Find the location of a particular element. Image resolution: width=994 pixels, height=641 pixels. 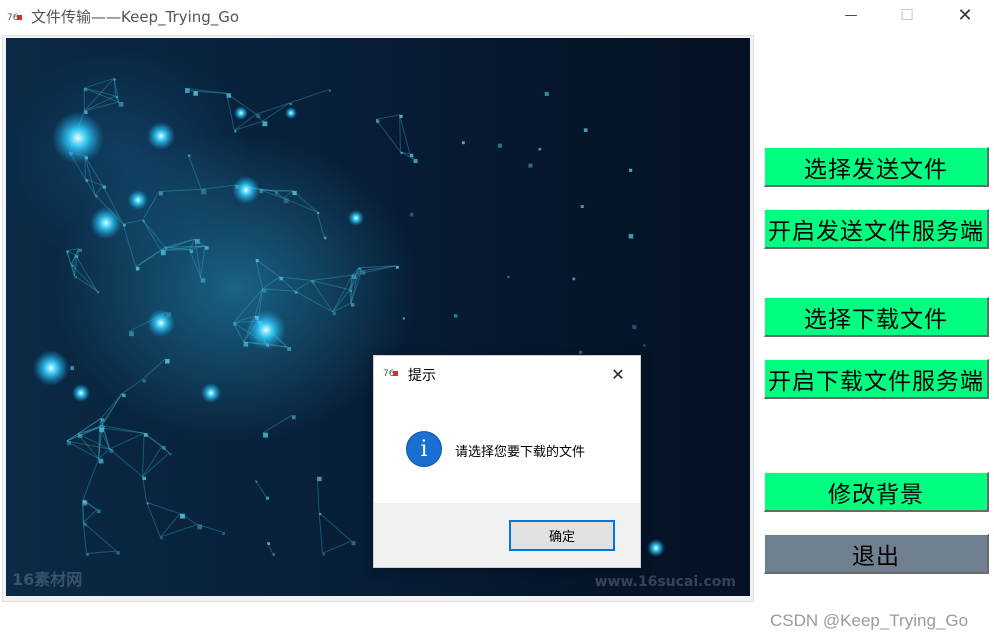

dialog-app-icon: 76 is located at coordinates (391, 372).